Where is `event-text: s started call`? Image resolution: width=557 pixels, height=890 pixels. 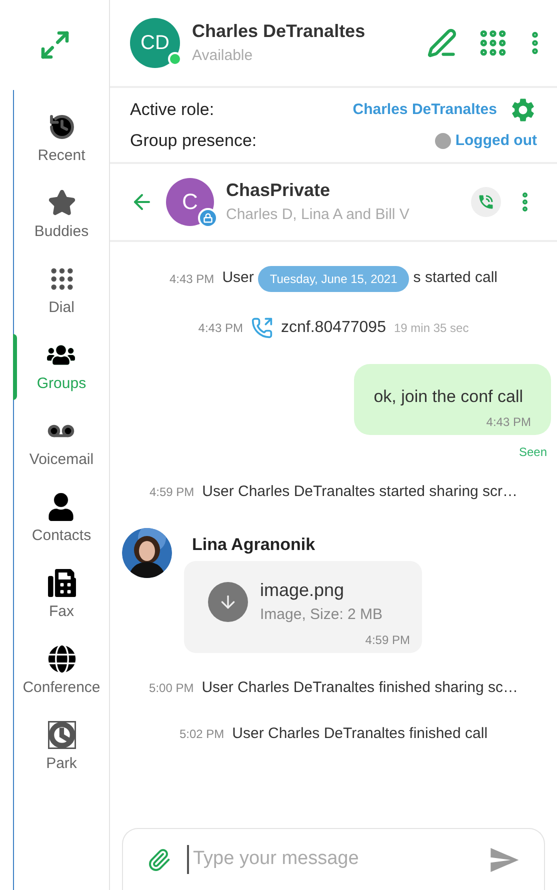
event-text: s started call is located at coordinates (455, 278).